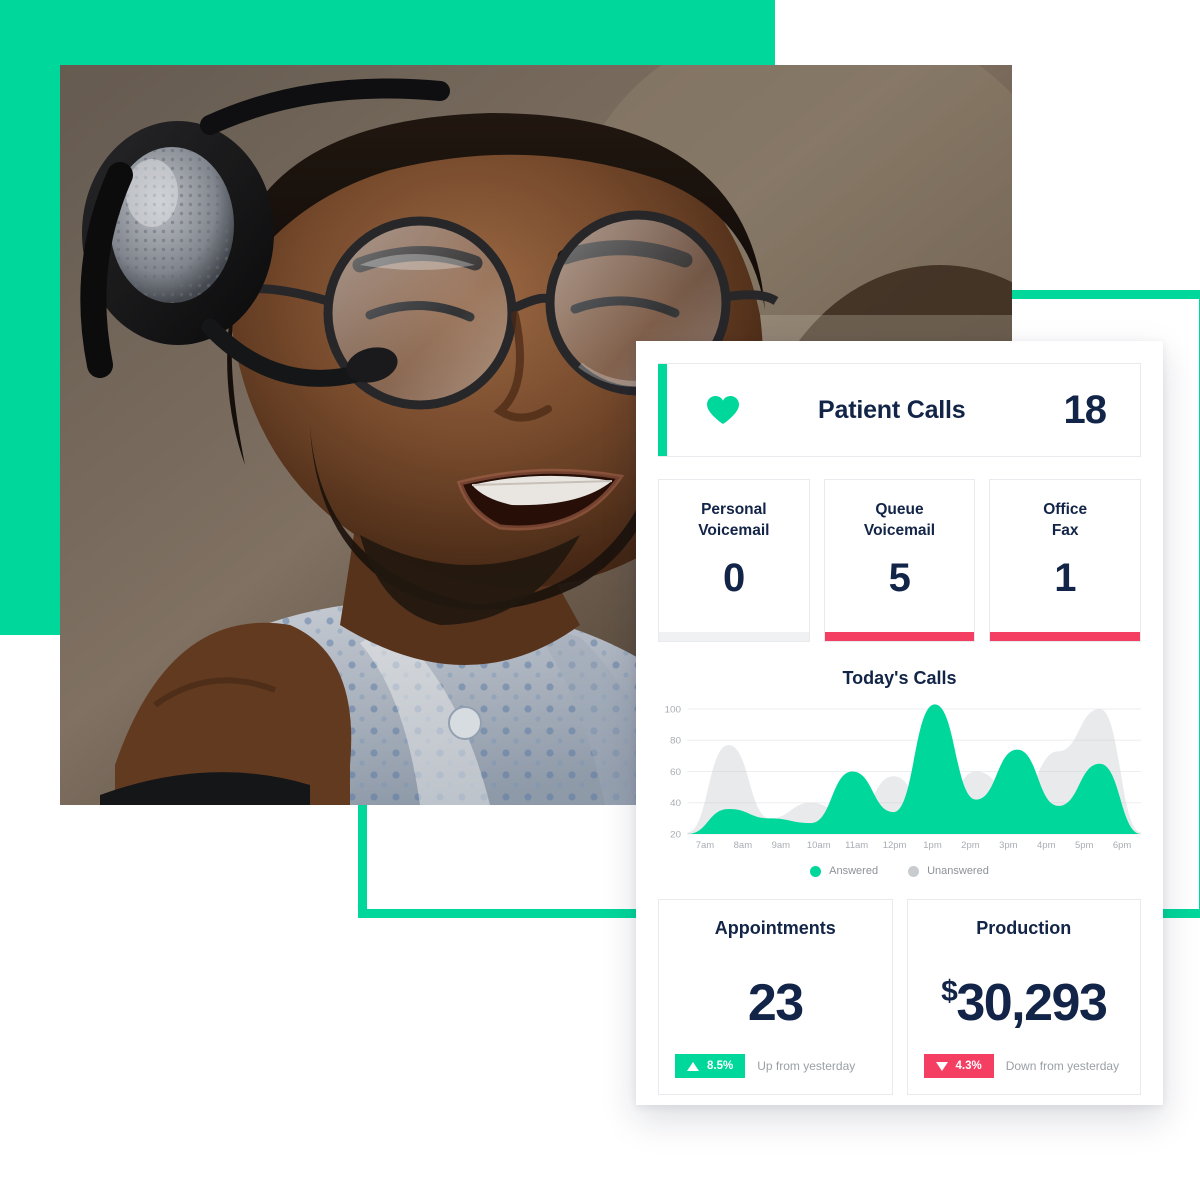 Image resolution: width=1200 pixels, height=1177 pixels. Describe the element at coordinates (1008, 845) in the screenshot. I see `x-tick-label: 3pm` at that location.